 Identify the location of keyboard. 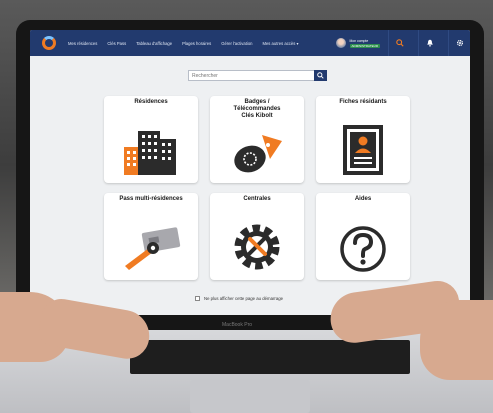
(270, 357).